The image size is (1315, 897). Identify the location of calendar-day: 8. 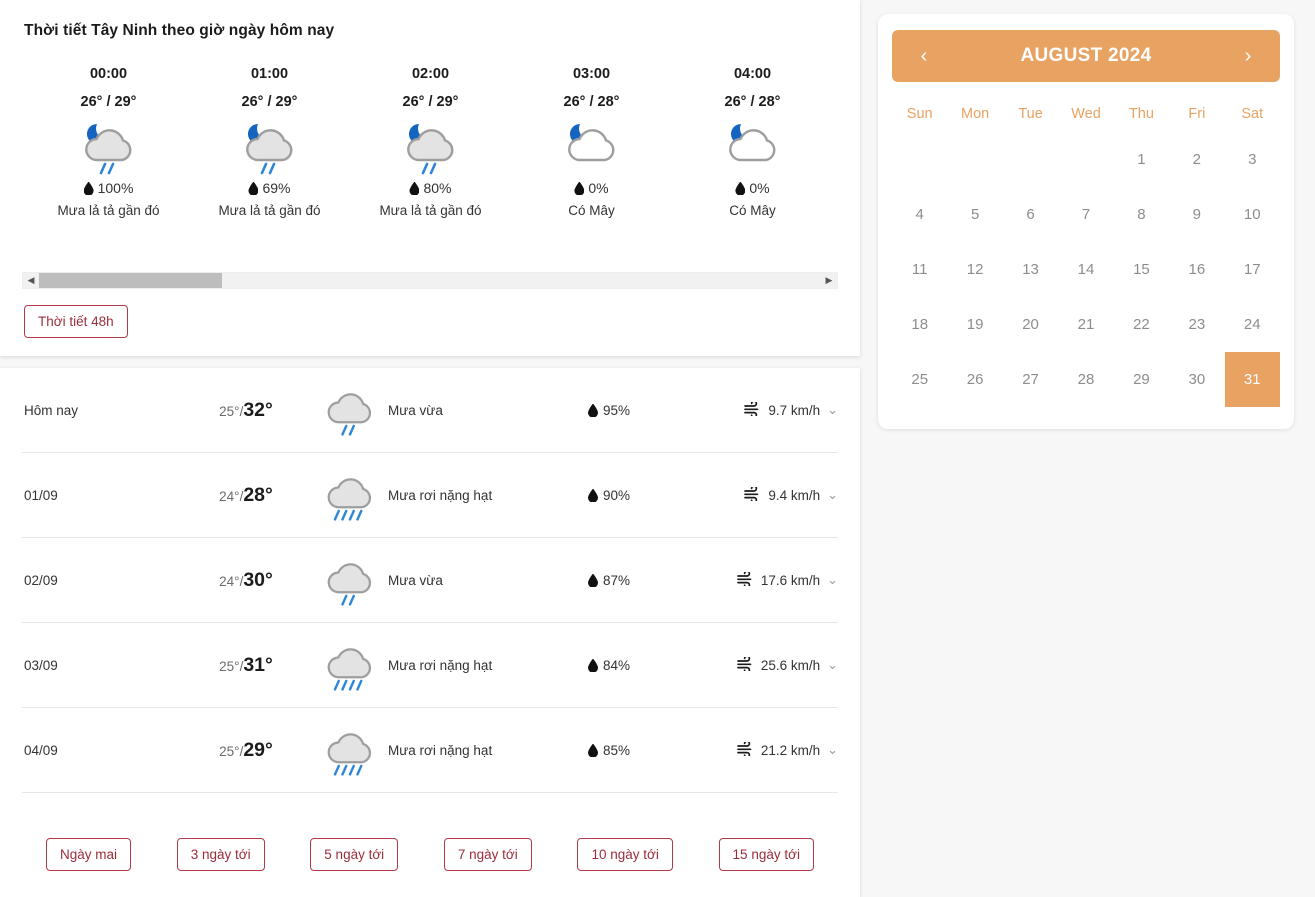
(1141, 214).